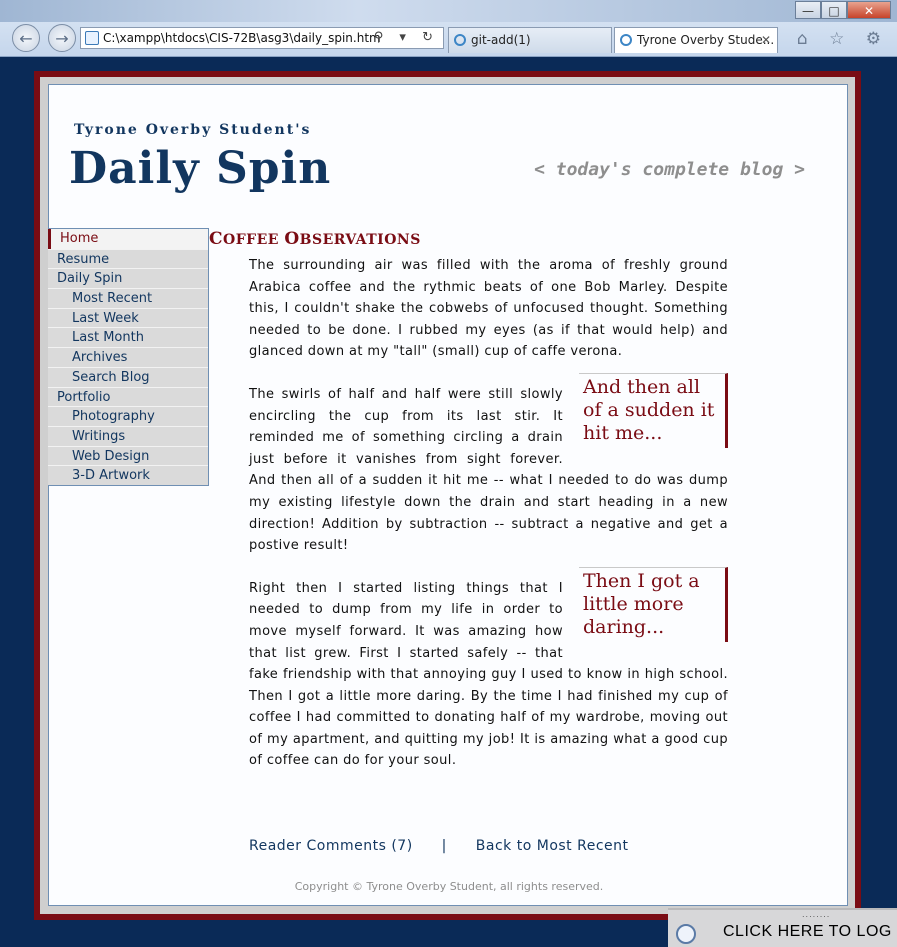 The height and width of the screenshot is (947, 897). Describe the element at coordinates (869, 10) in the screenshot. I see `close-button: ✕` at that location.